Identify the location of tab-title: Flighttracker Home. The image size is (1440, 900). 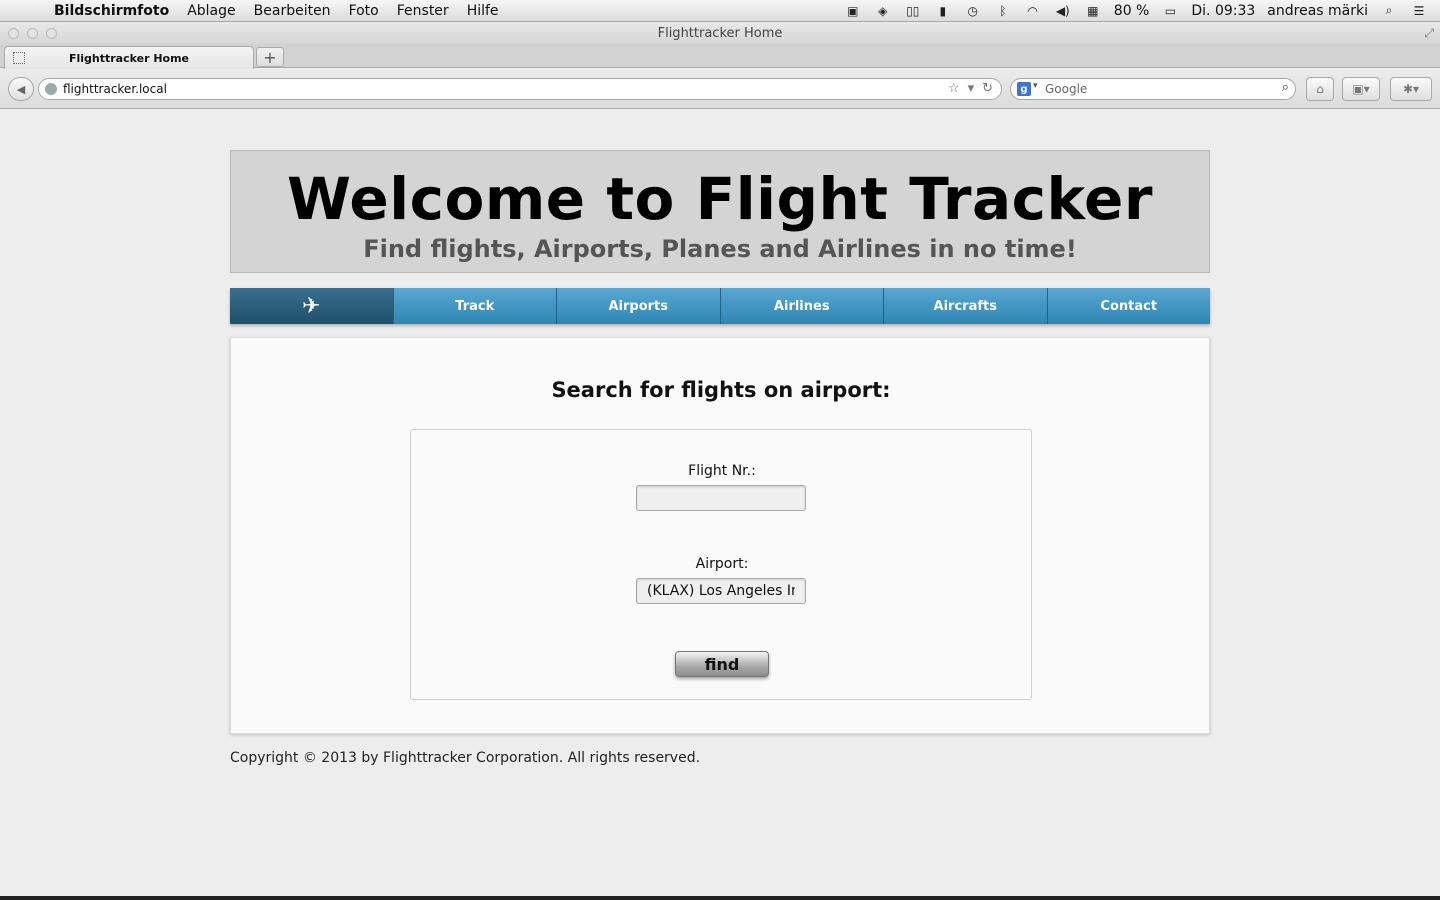
(129, 58).